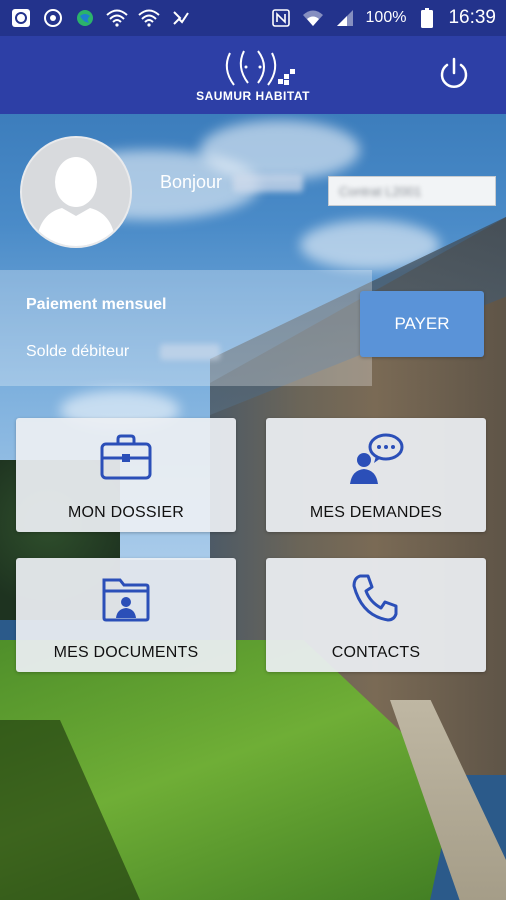 This screenshot has height=900, width=506. What do you see at coordinates (85, 18) in the screenshot?
I see `globe-icon` at bounding box center [85, 18].